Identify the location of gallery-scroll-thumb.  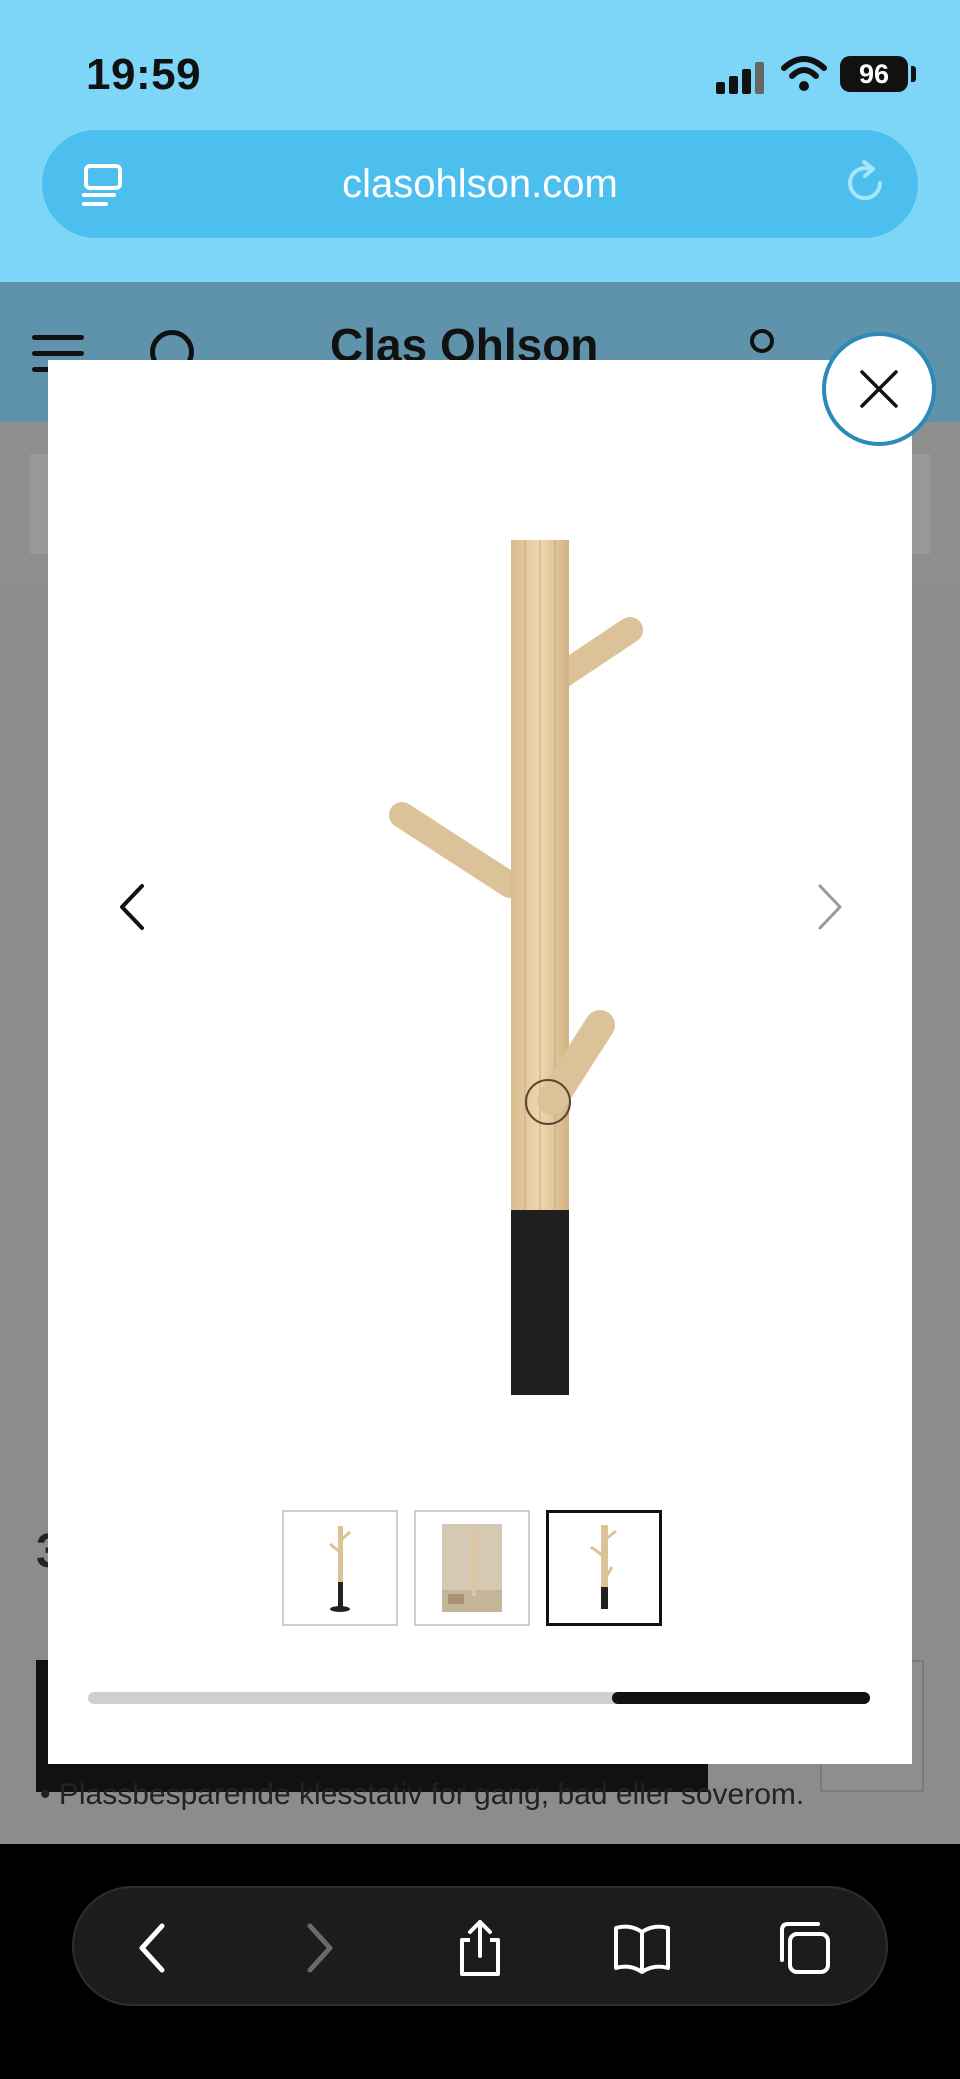
(740, 1698).